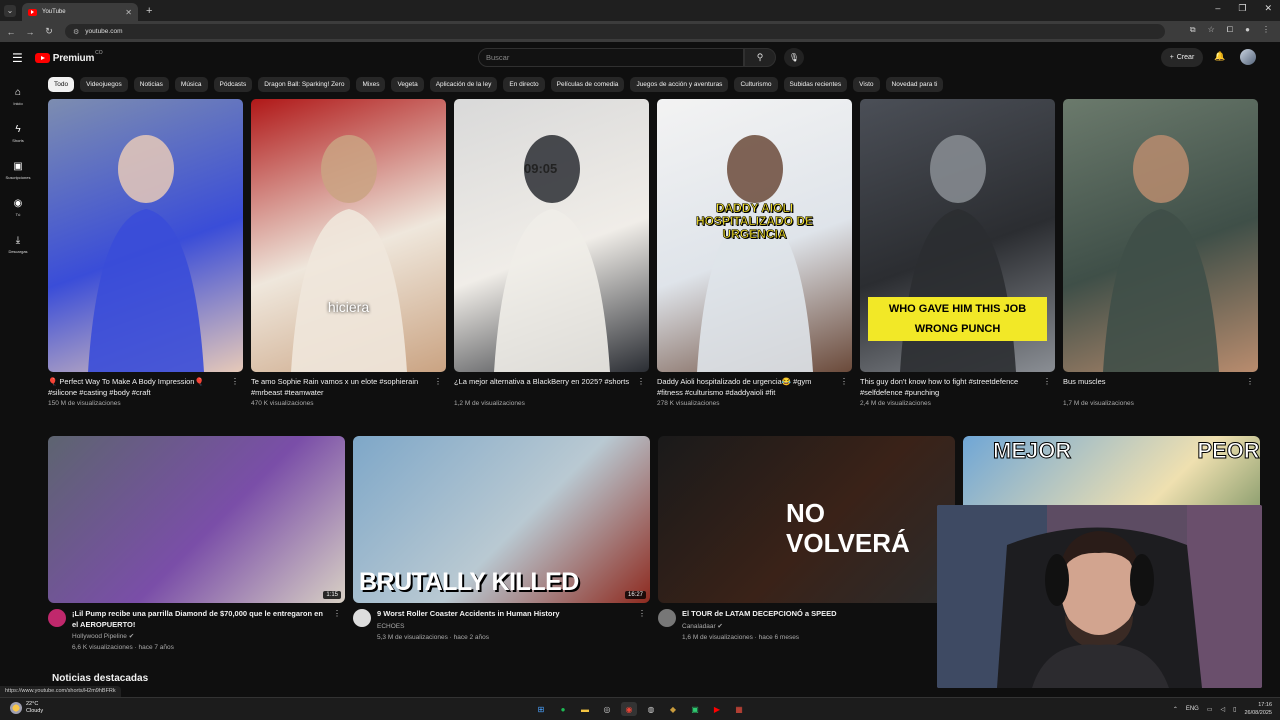  I want to click on channel-name: ECHOES, so click(513, 626).